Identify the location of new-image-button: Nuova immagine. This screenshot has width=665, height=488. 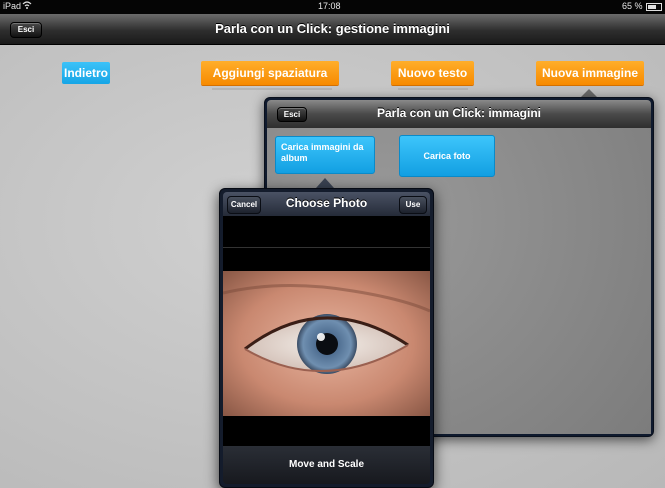
(590, 73).